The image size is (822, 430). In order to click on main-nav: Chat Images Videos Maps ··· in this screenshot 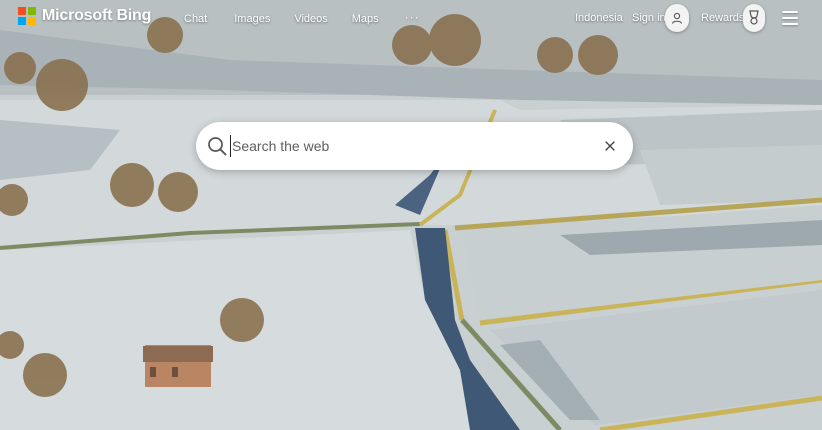, I will do `click(302, 17)`.